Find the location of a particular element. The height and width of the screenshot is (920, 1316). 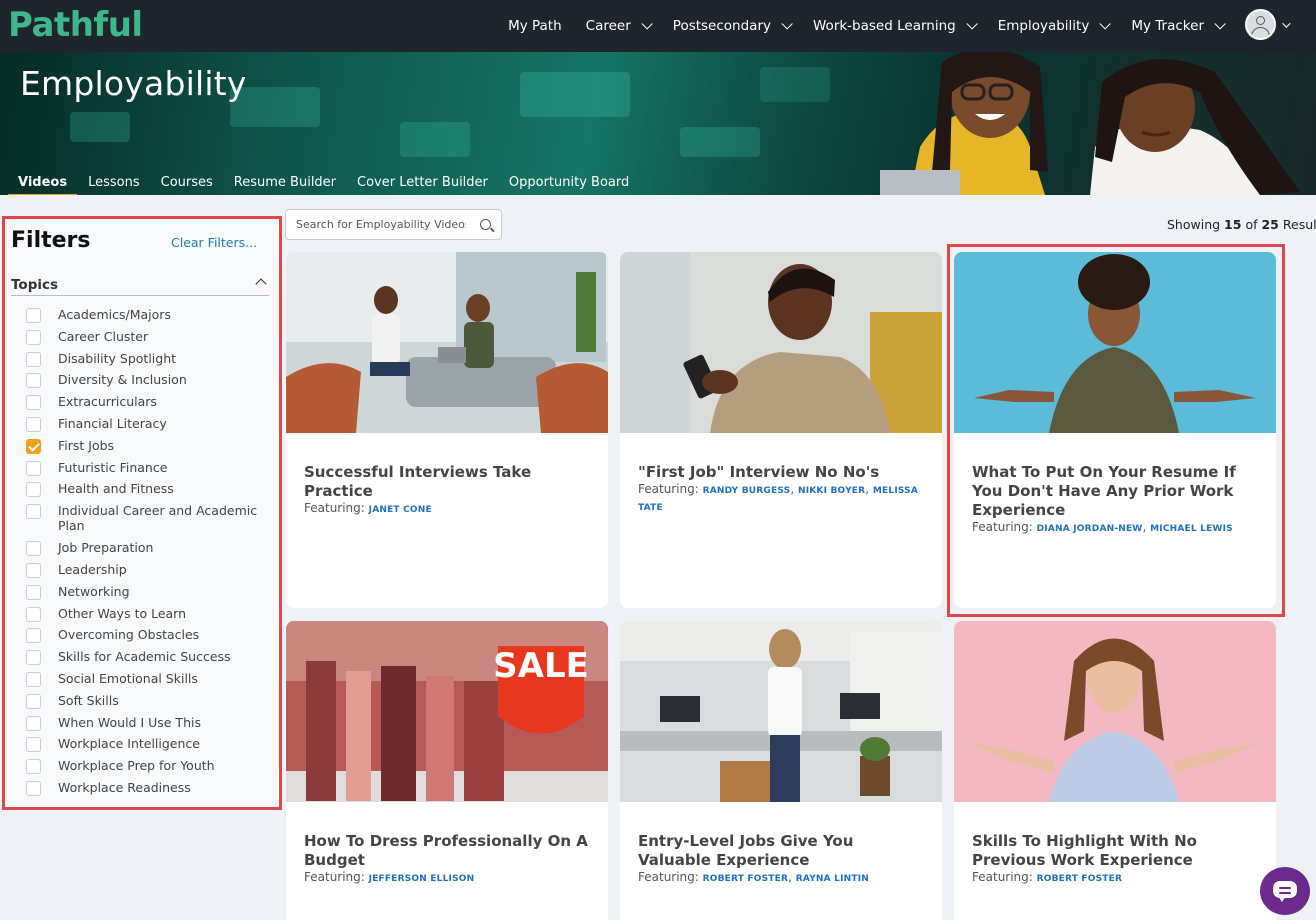

featuring-label: Featuring: is located at coordinates (336, 877).